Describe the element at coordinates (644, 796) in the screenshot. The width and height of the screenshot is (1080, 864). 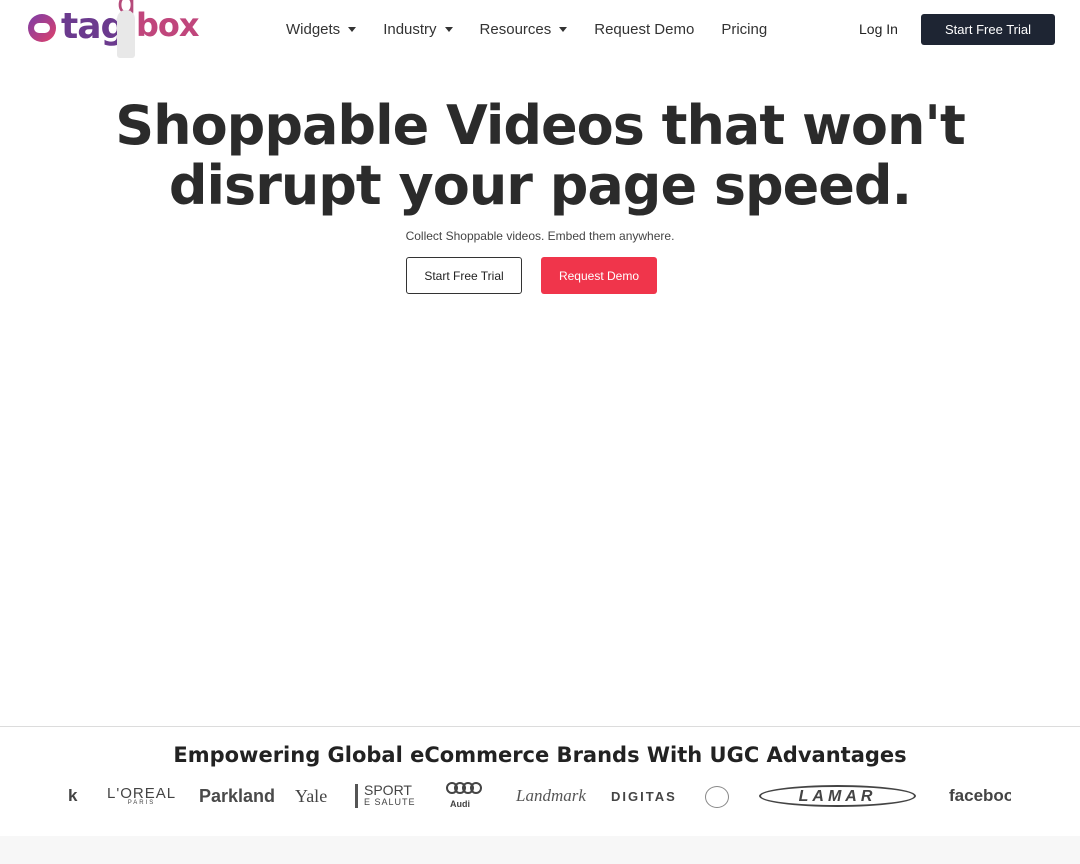
I see `digitas-logo: DIGITAS` at that location.